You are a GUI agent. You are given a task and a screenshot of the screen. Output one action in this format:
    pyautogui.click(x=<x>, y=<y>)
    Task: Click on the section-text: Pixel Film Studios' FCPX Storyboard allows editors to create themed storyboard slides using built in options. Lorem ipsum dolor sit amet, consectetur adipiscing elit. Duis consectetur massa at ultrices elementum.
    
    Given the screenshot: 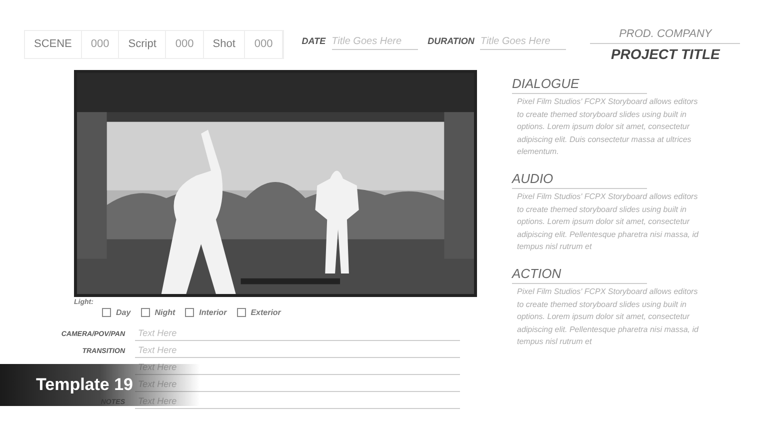 What is the action you would take?
    pyautogui.click(x=607, y=127)
    